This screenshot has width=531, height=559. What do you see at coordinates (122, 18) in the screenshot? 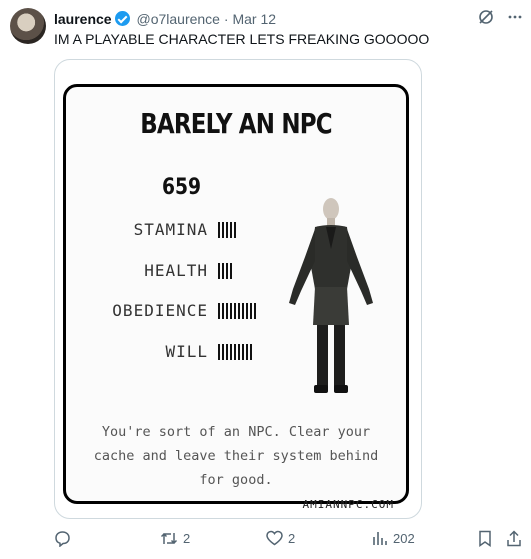
I see `verified-badge-icon` at bounding box center [122, 18].